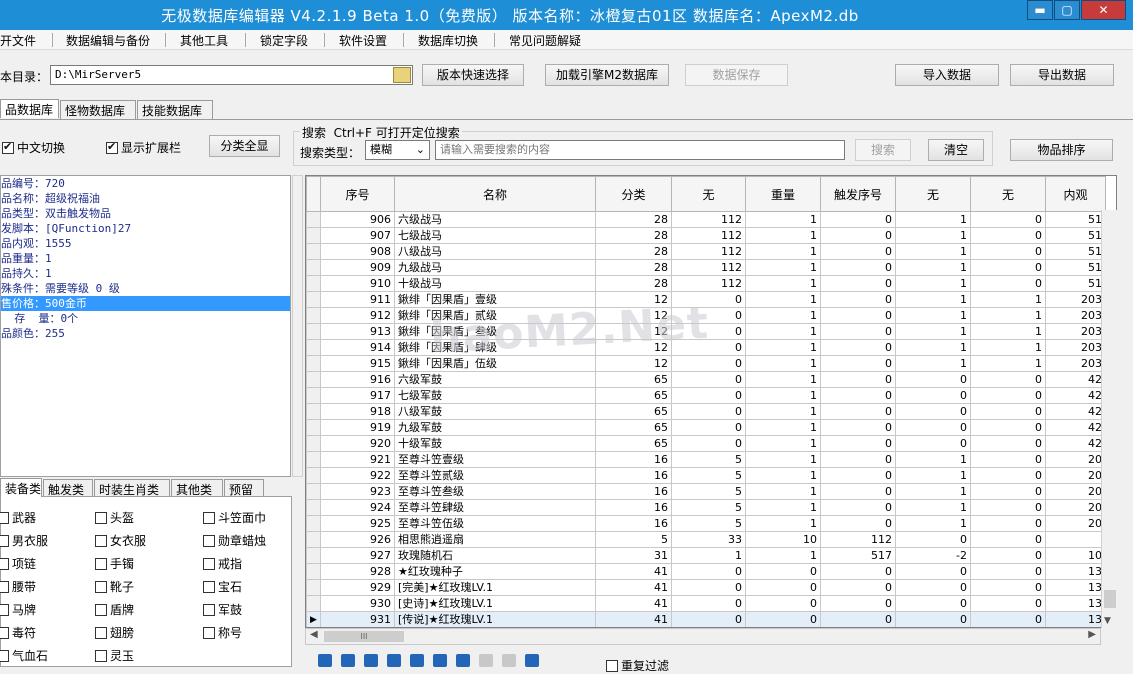 This screenshot has width=1133, height=674. Describe the element at coordinates (234, 540) in the screenshot. I see `category-checkbox: 勋章蜡烛` at that location.